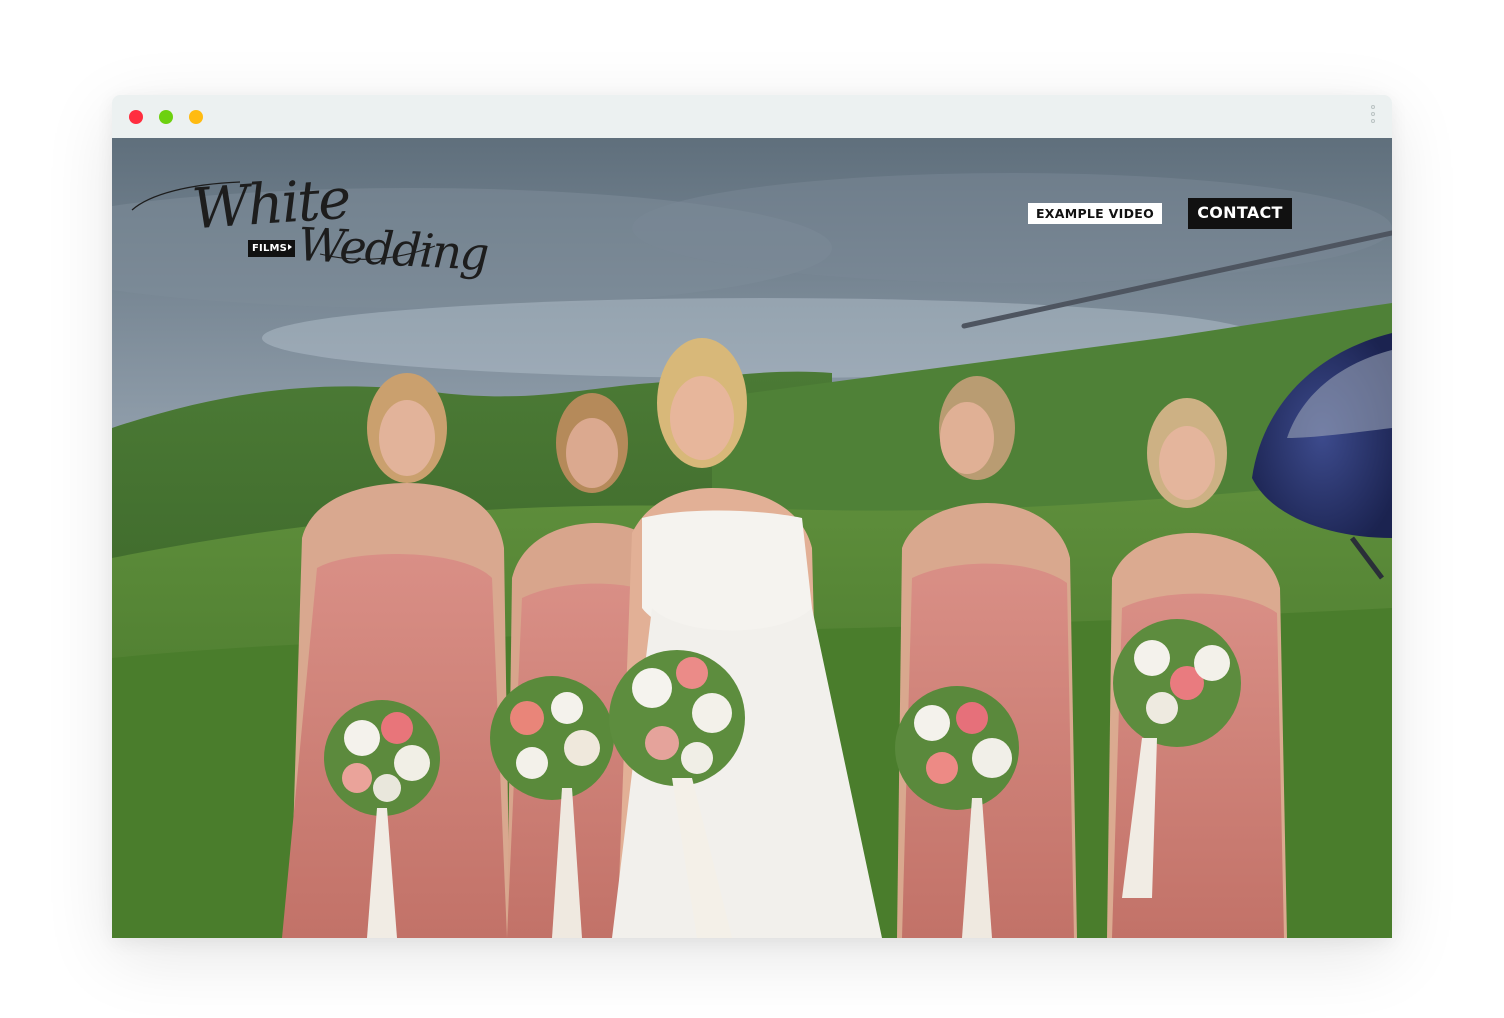 This screenshot has width=1504, height=1018. Describe the element at coordinates (1095, 213) in the screenshot. I see `example-video-button: EXAMPLE VIDEO` at that location.